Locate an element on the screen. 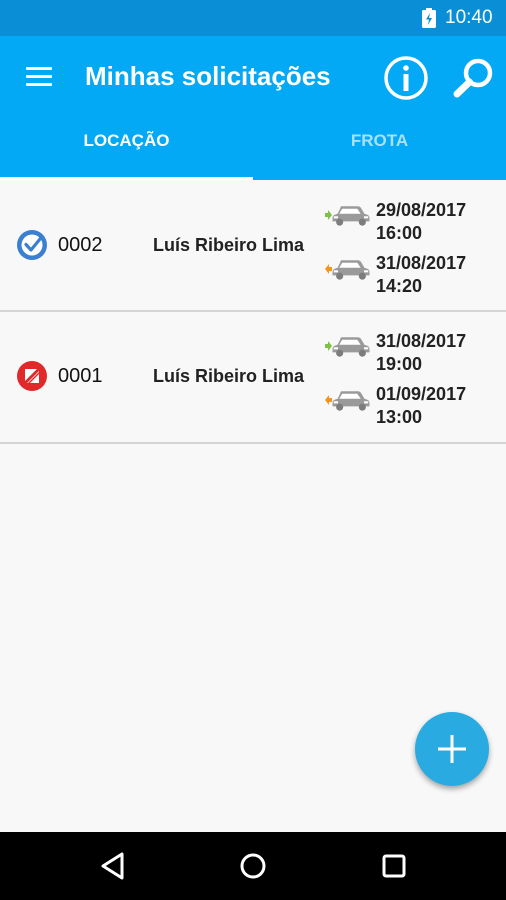 The image size is (506, 900). pickup-time: 19:00 is located at coordinates (399, 364).